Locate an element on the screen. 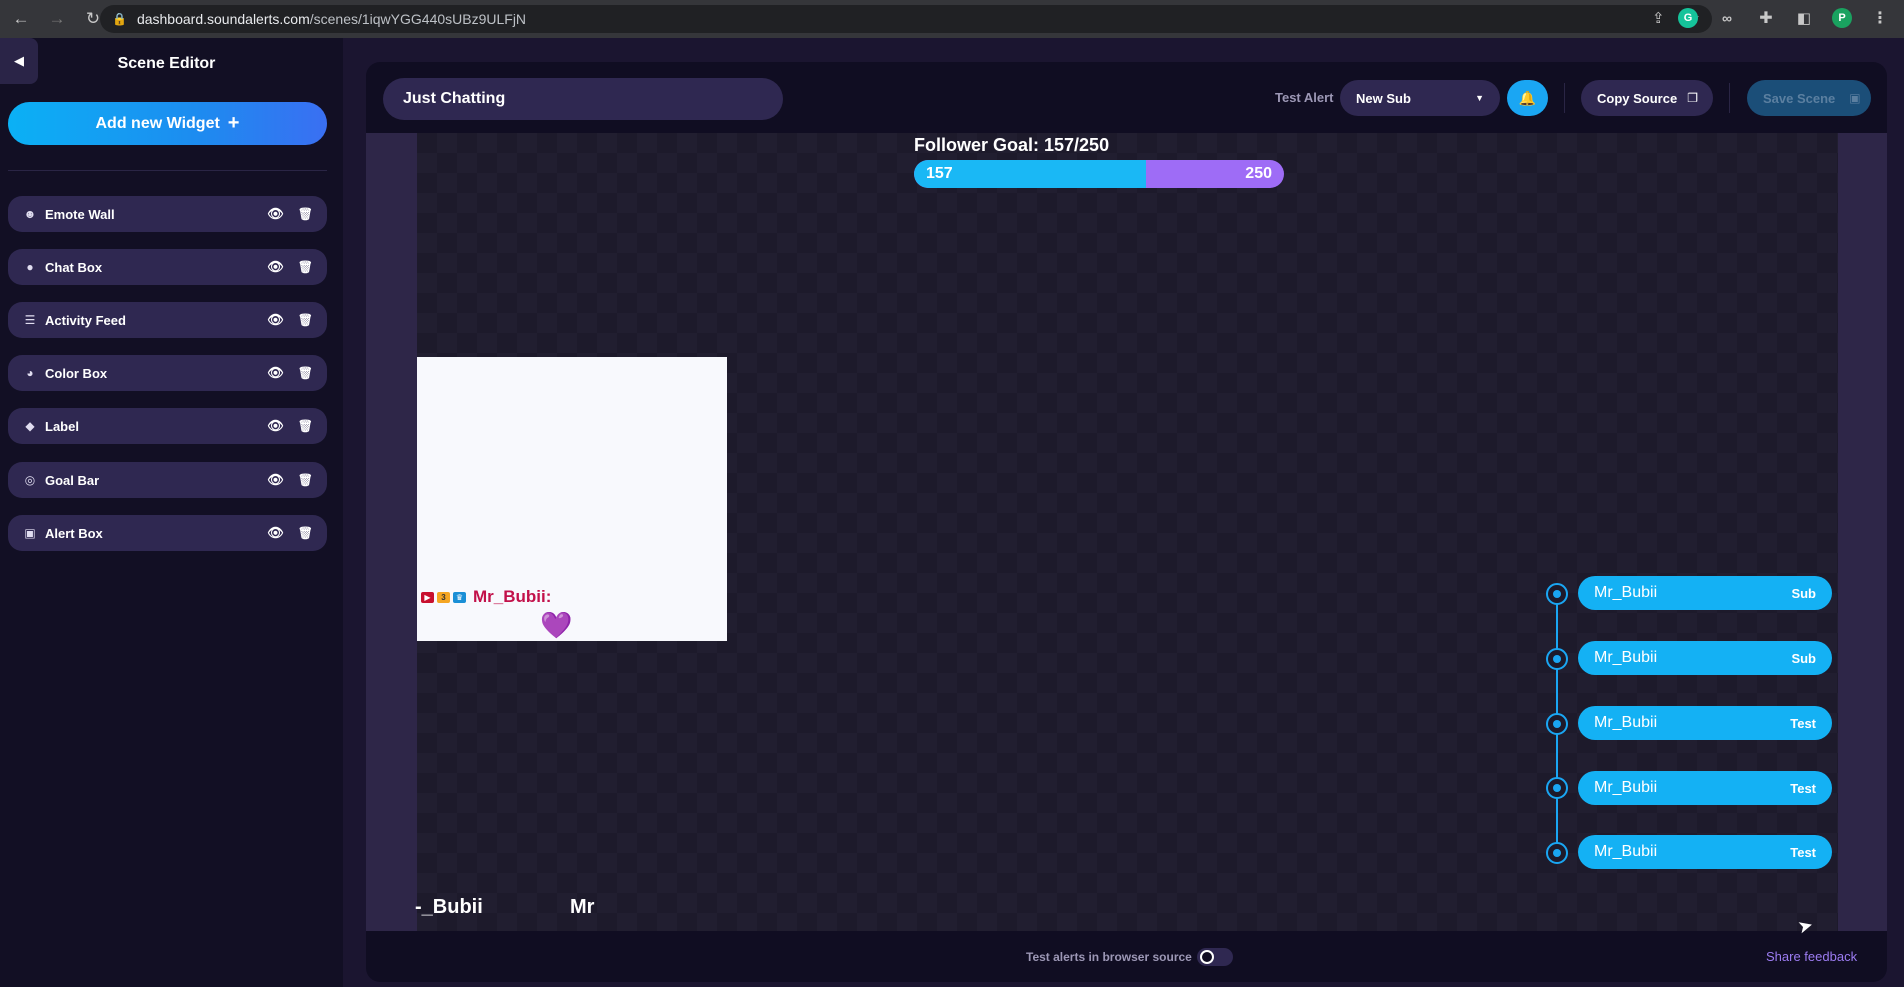  caret-down-icon: ▼ is located at coordinates (1479, 98).